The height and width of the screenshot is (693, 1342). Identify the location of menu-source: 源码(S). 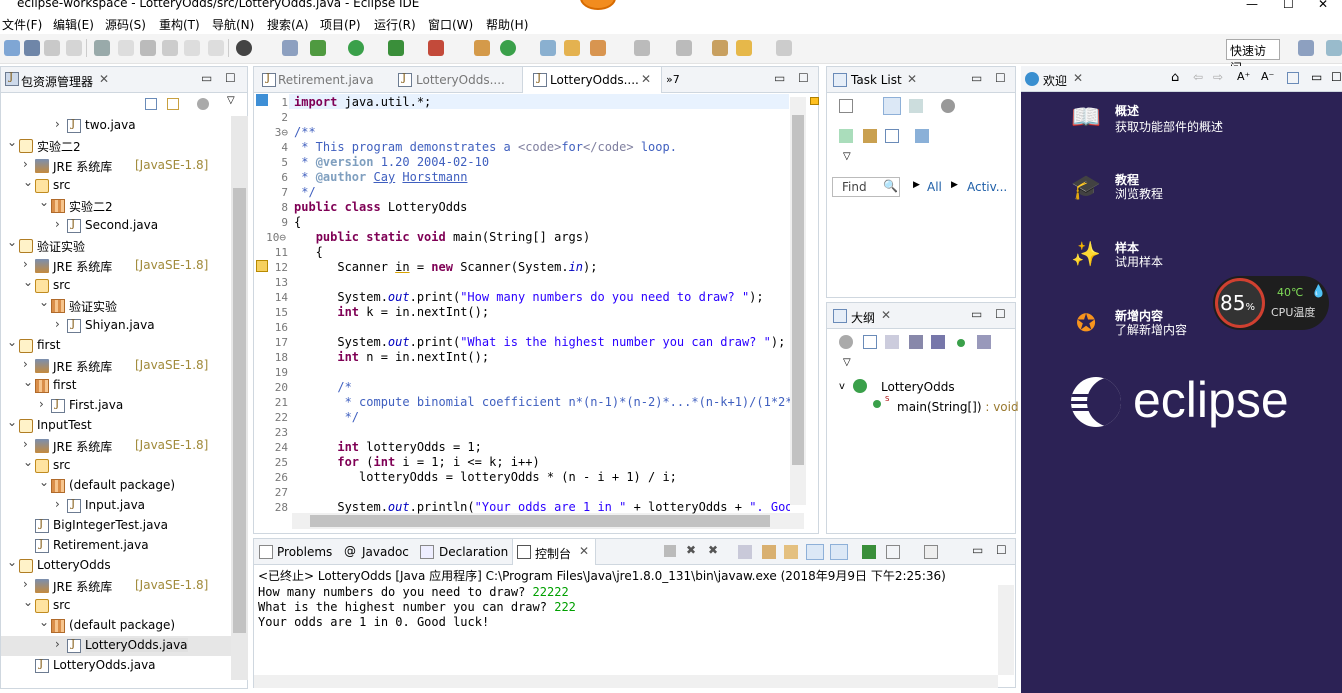
(125, 24).